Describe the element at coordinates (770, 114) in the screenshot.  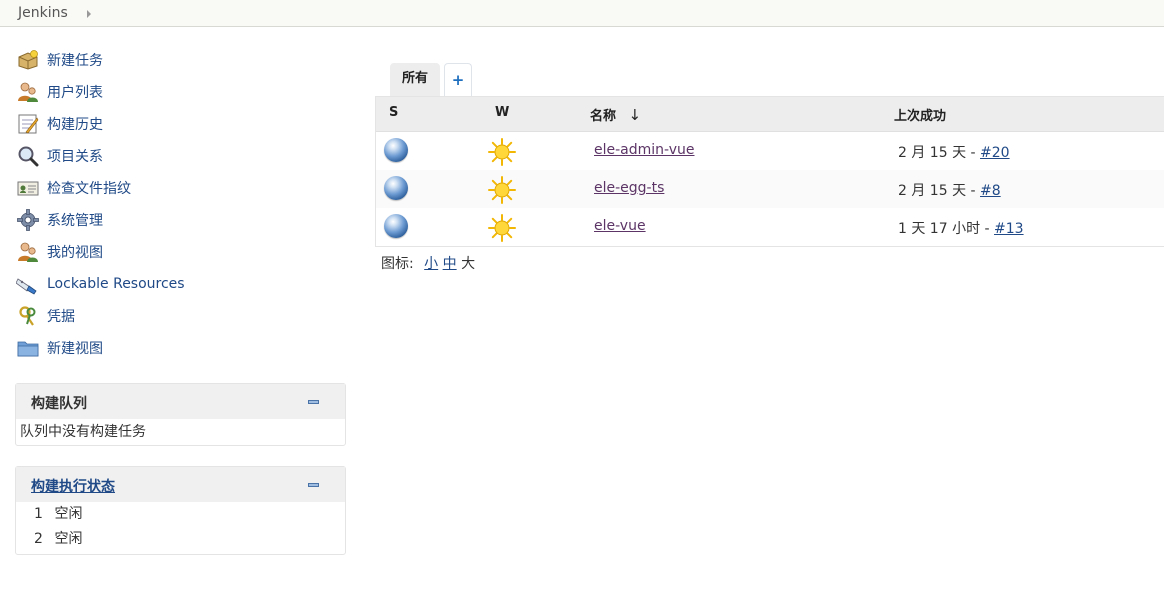
I see `table-header: S W 名称 ↓ 上次成功` at that location.